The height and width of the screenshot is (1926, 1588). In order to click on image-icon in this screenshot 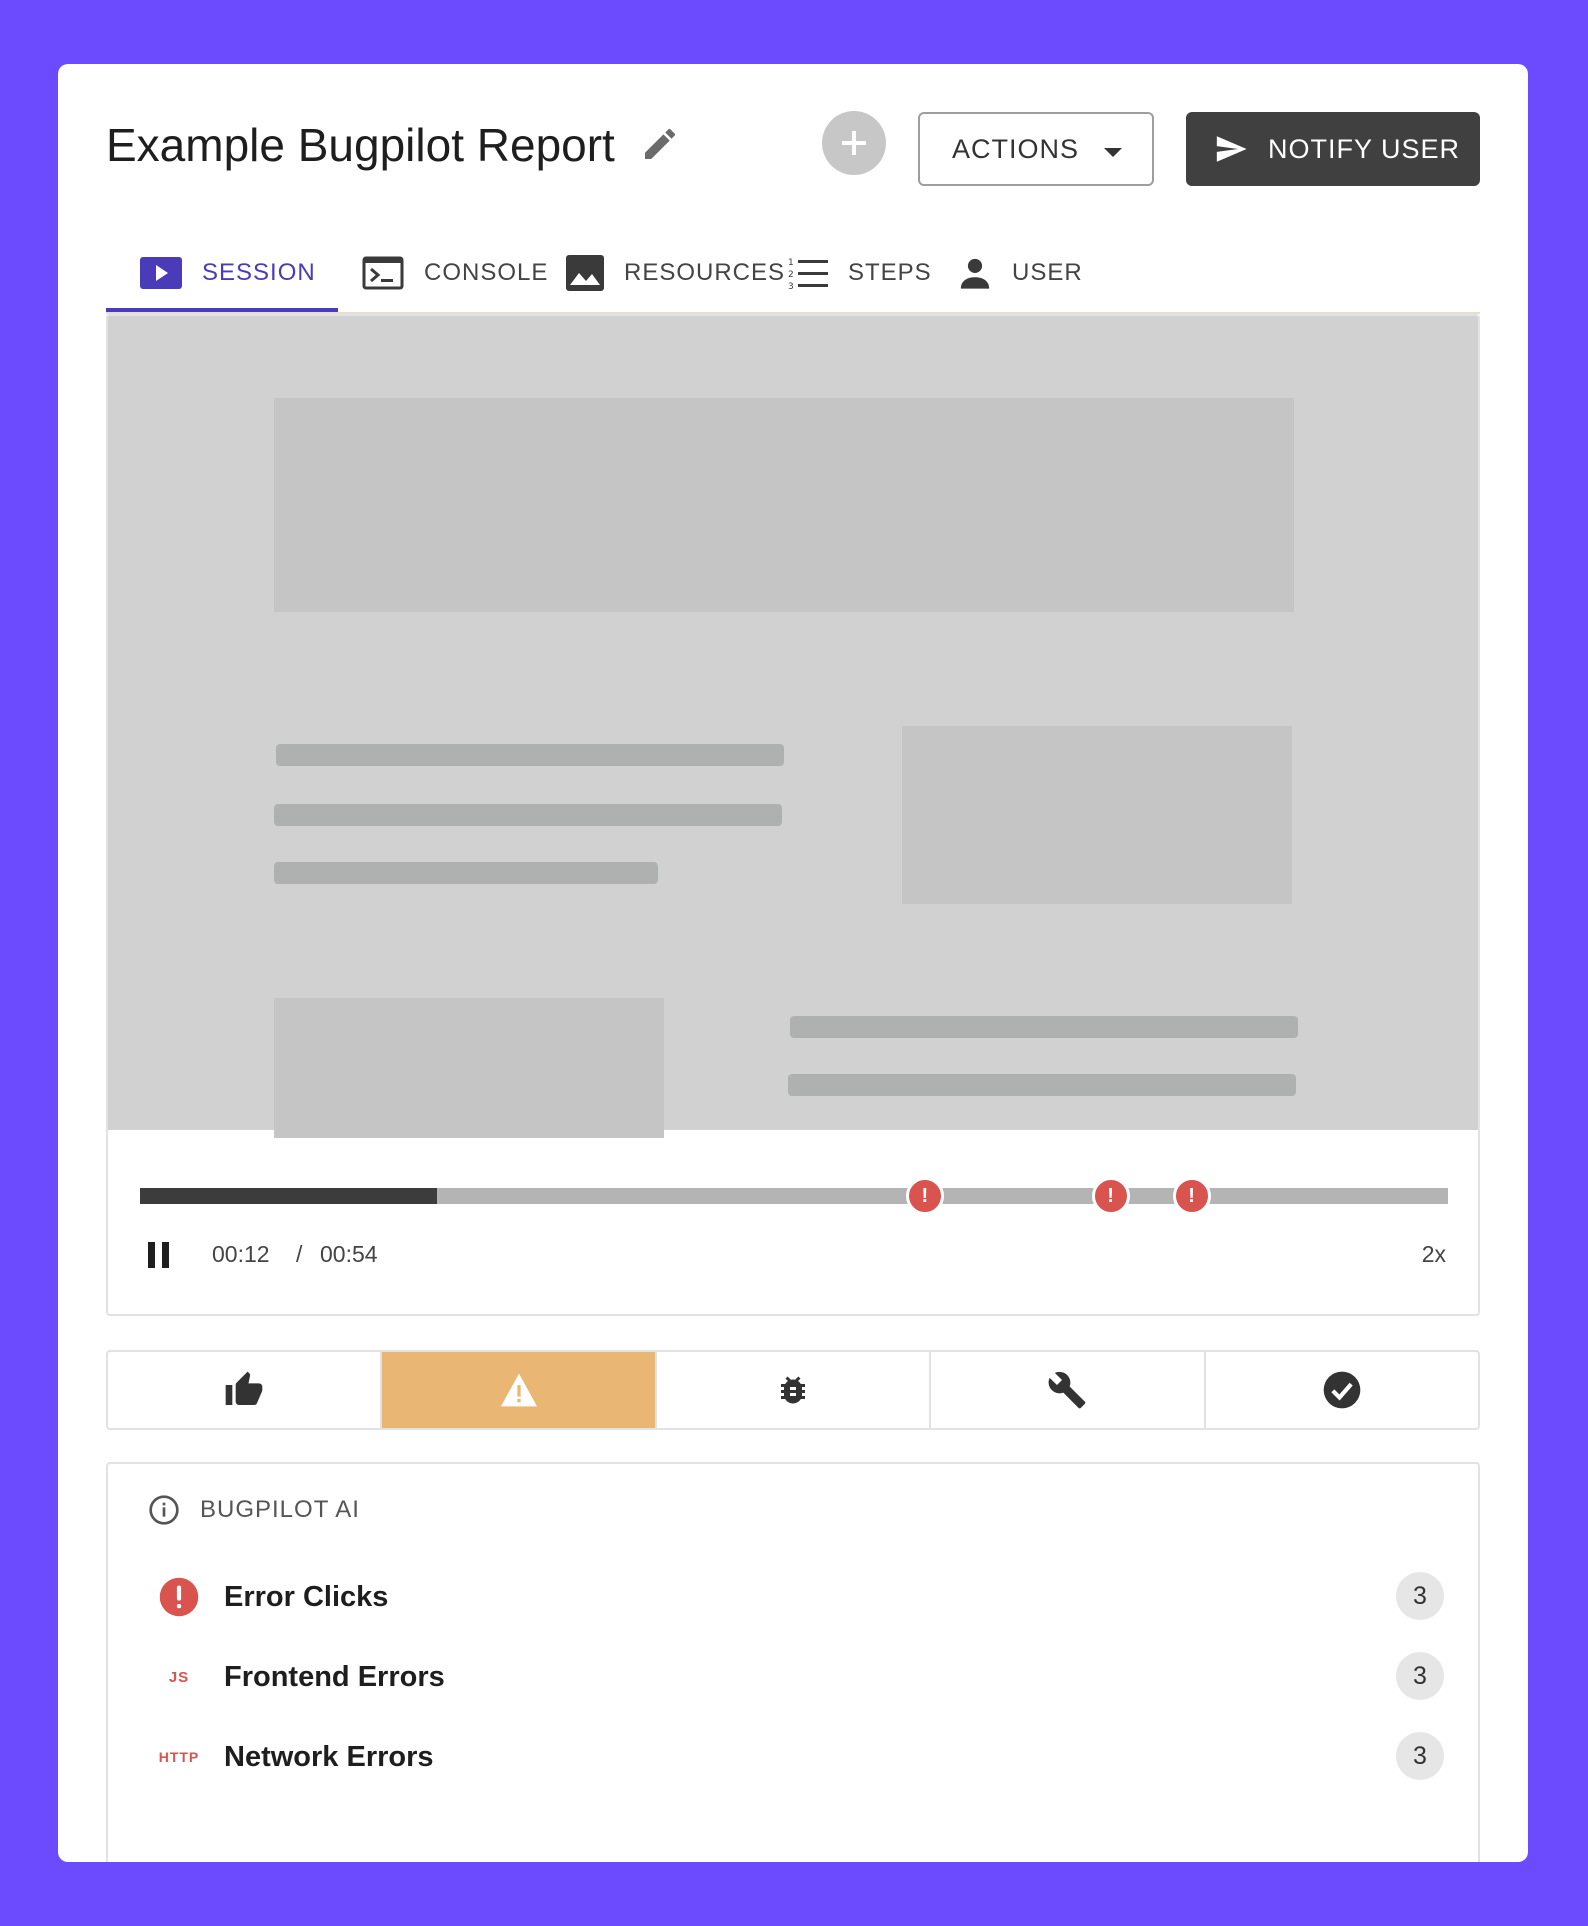, I will do `click(585, 273)`.